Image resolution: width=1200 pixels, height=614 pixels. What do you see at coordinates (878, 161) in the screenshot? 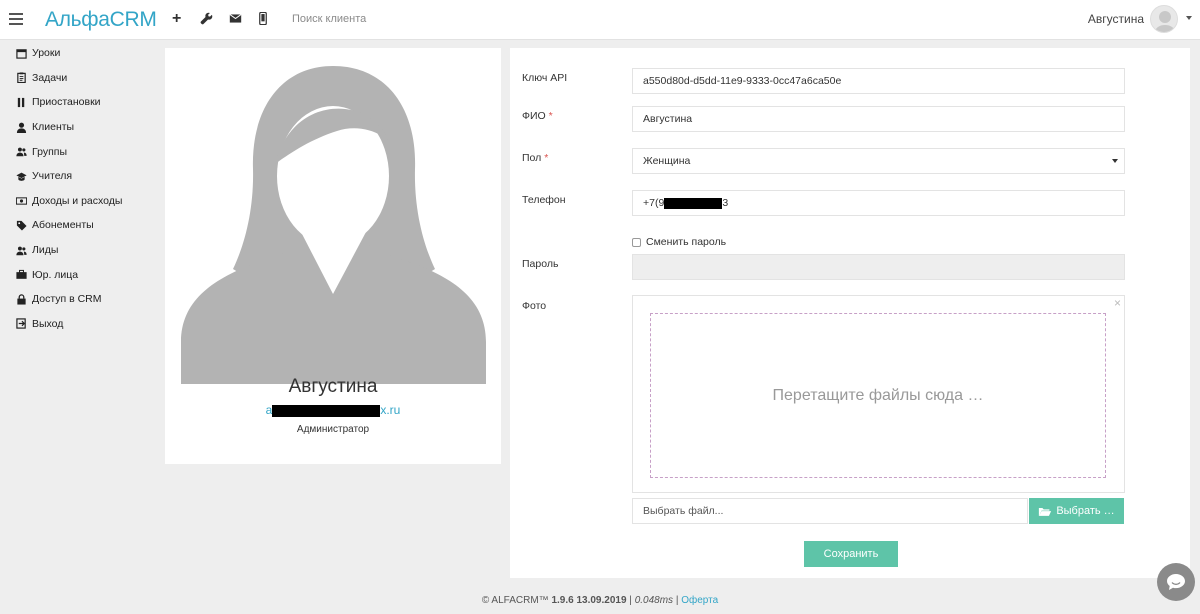
I see `gender-select: Женщина` at bounding box center [878, 161].